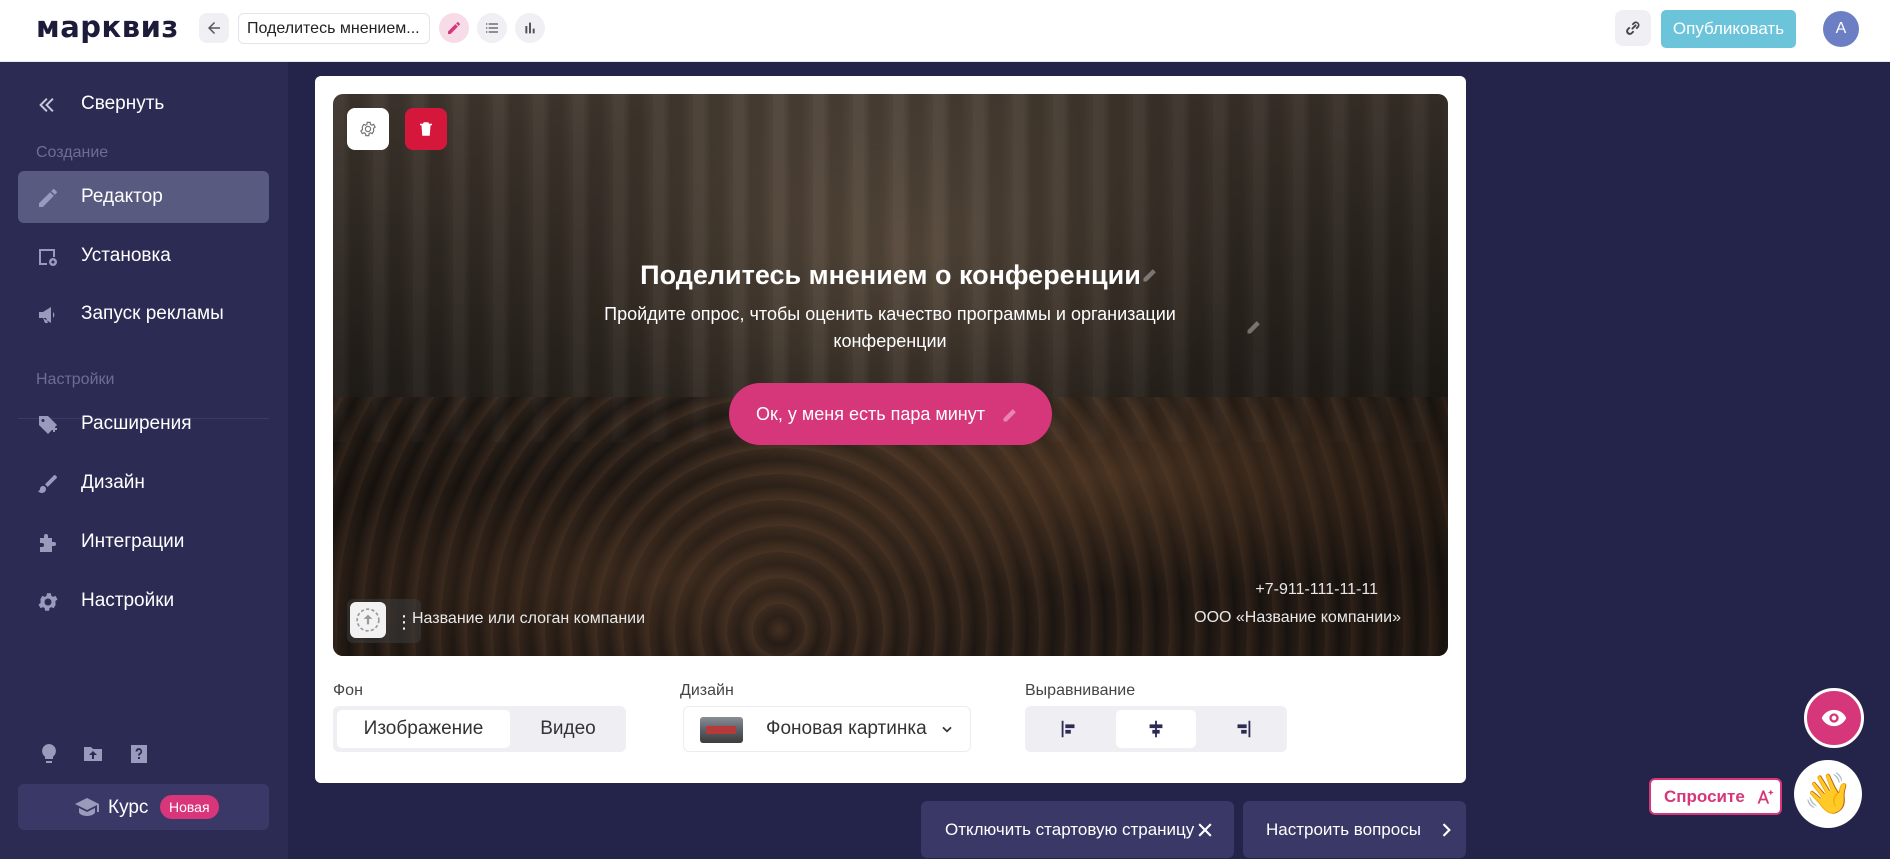  I want to click on sidebar-item-label: Установка, so click(126, 255).